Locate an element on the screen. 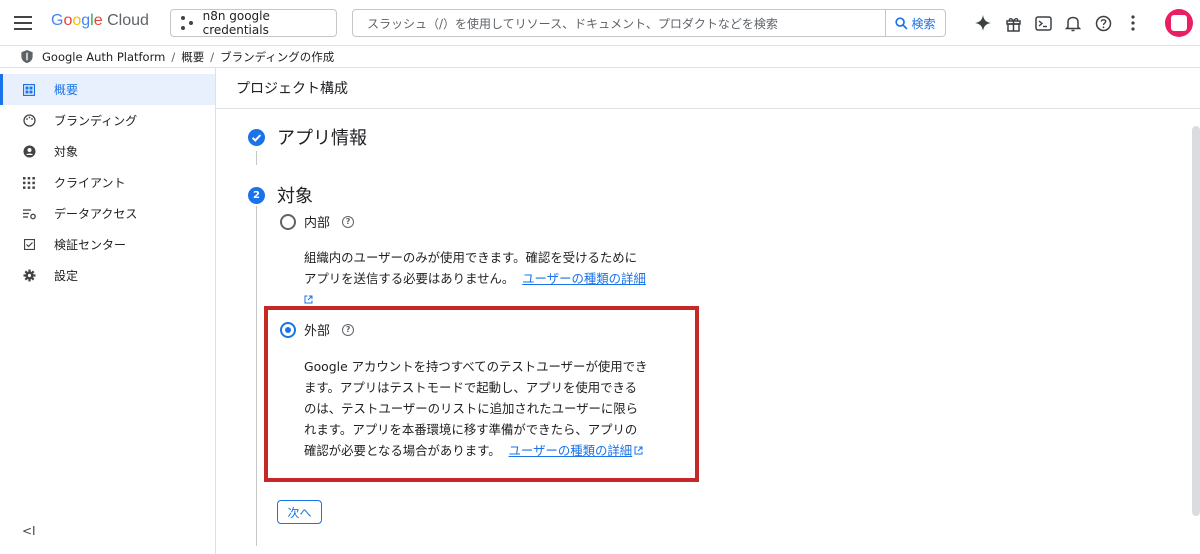 This screenshot has width=1200, height=554. sidebar-item-label: ブランディング is located at coordinates (96, 121).